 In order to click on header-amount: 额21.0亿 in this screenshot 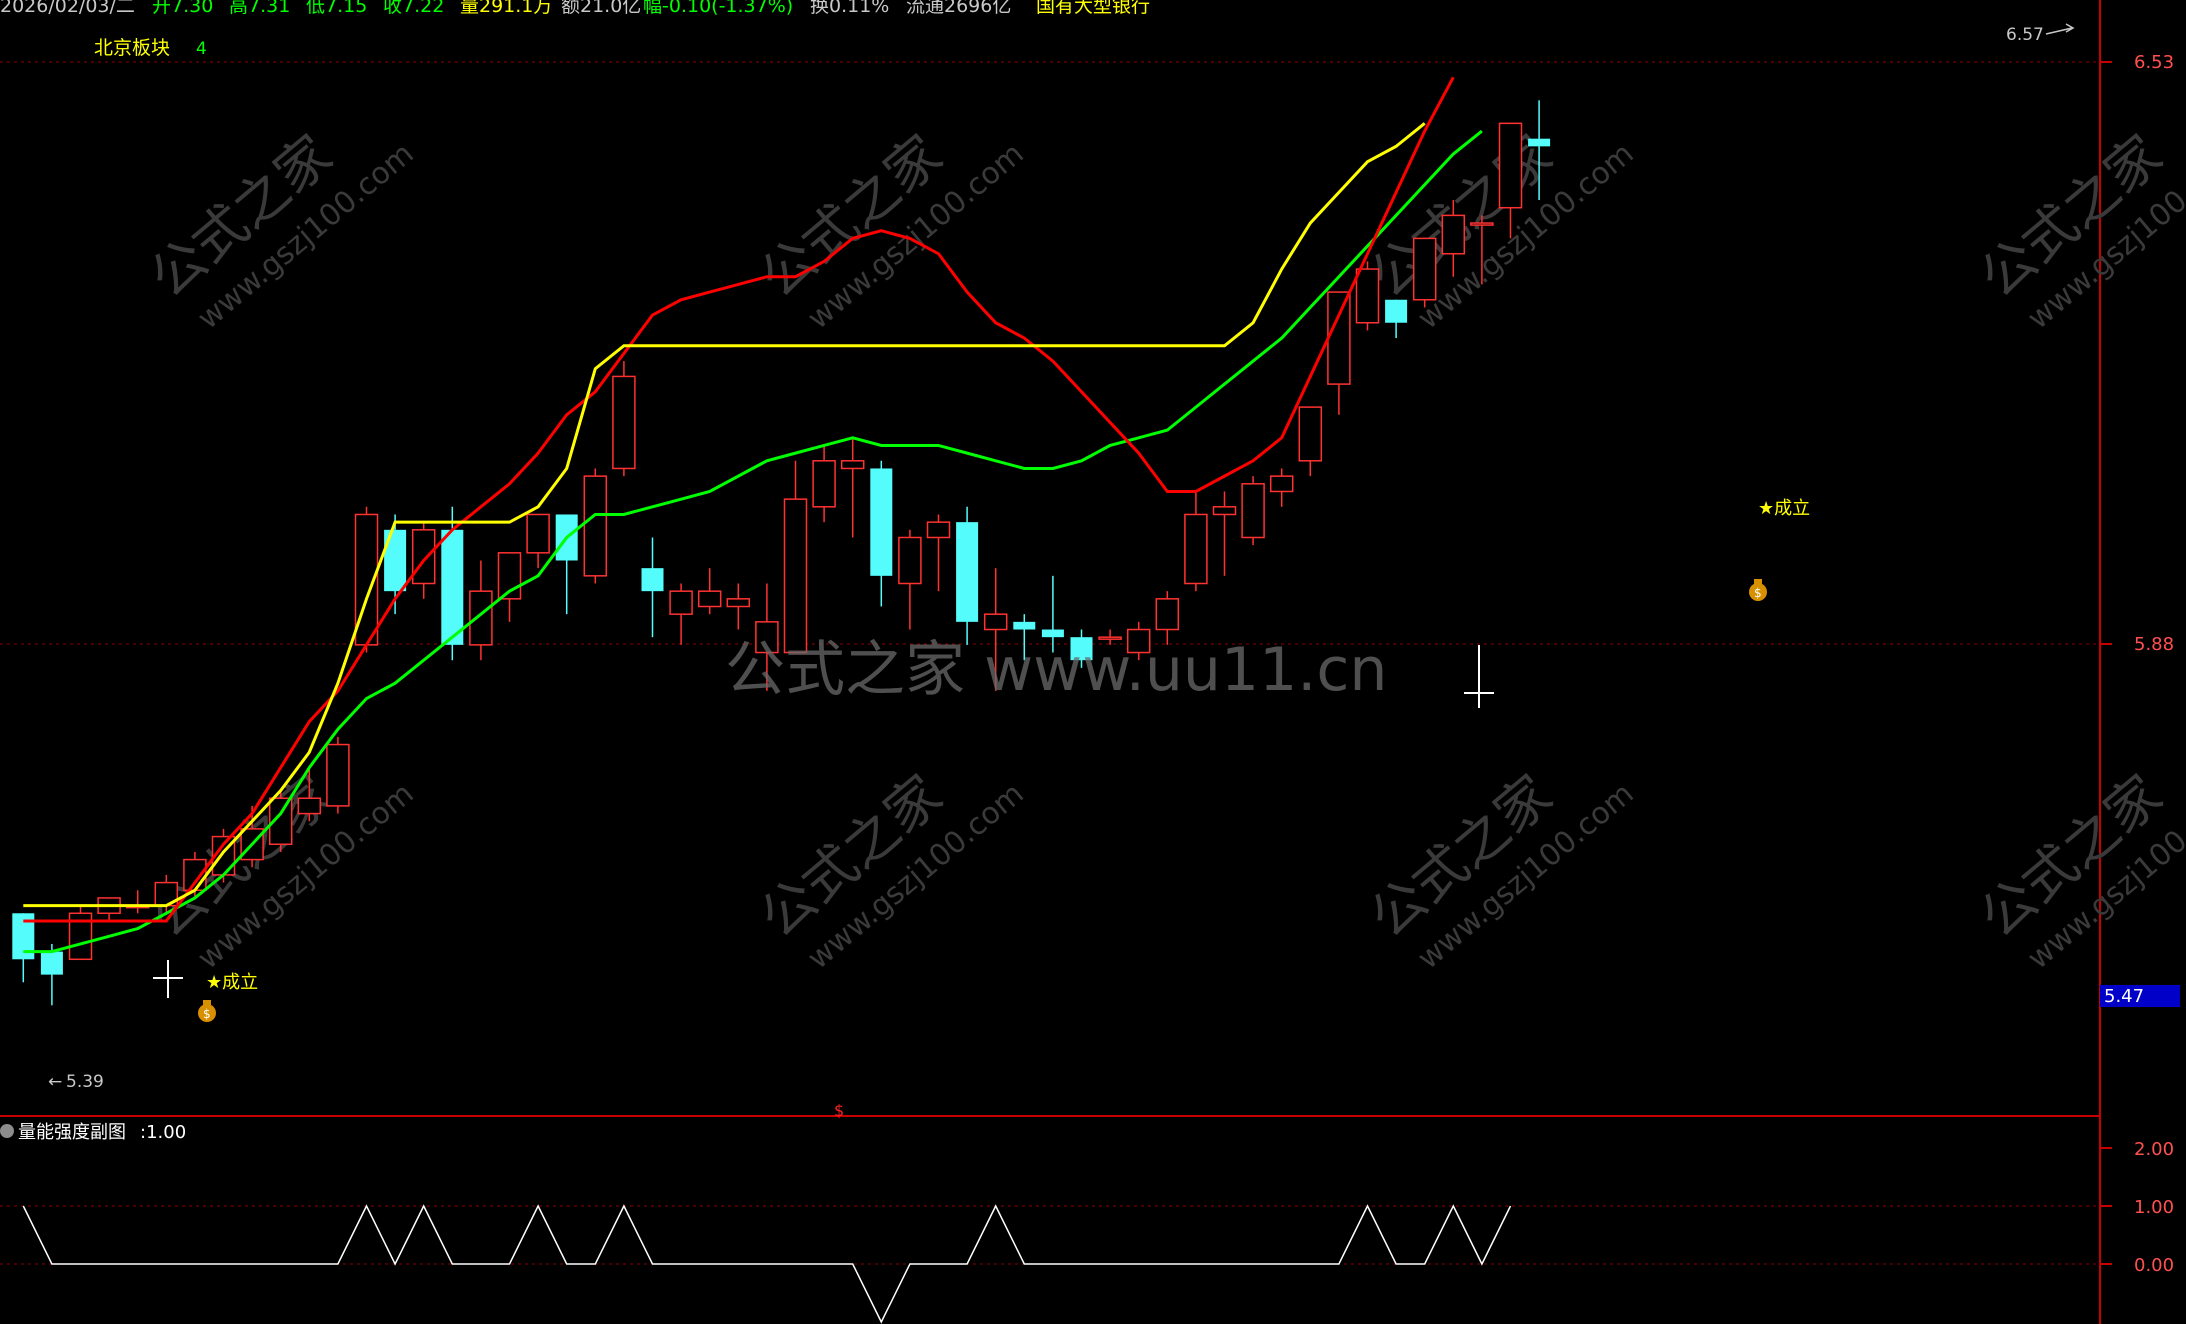, I will do `click(601, 8)`.